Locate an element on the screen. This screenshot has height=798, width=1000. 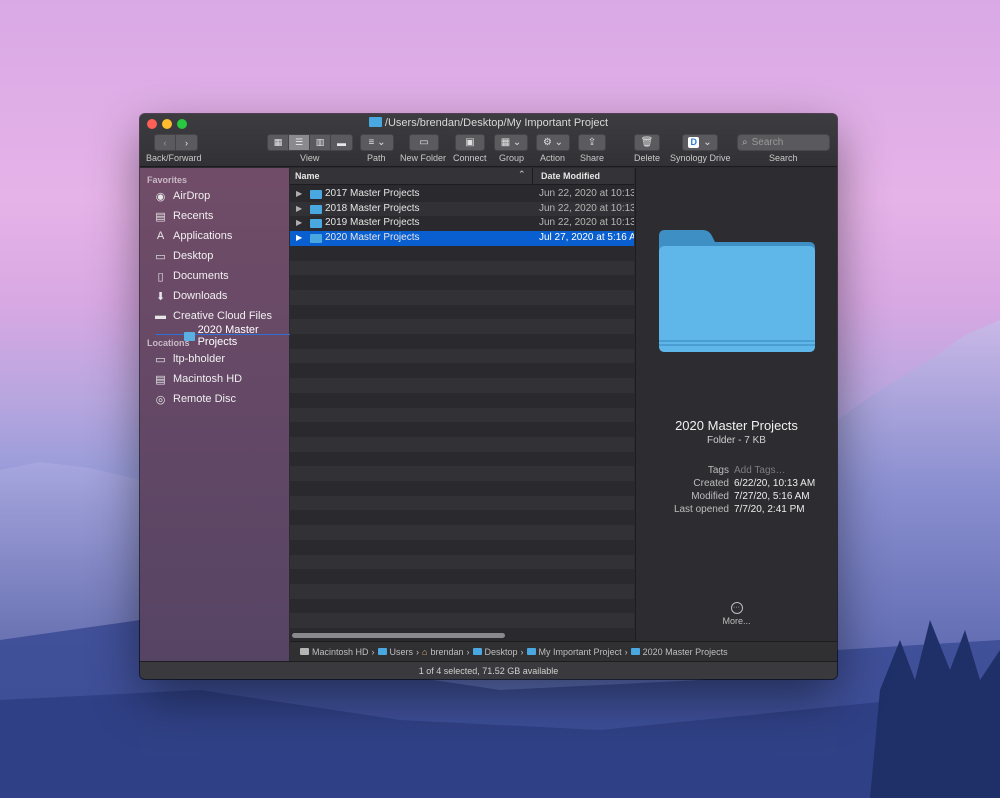
path-segment: brendan is located at coordinates (446, 652).